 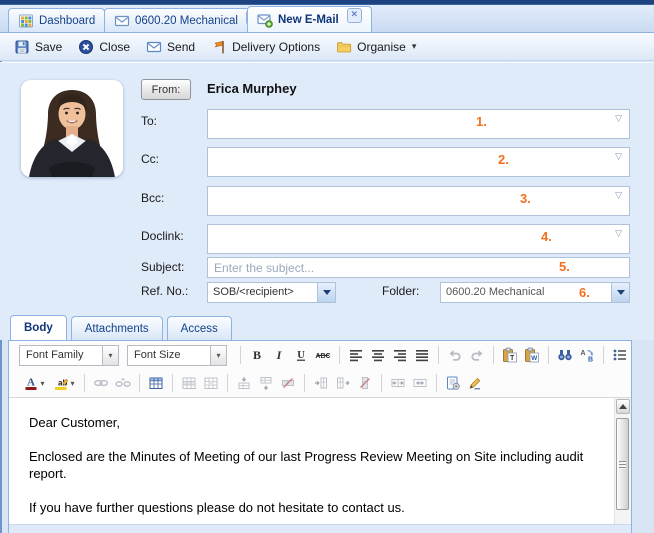 I want to click on dashboard-grid-icon, so click(x=26, y=21).